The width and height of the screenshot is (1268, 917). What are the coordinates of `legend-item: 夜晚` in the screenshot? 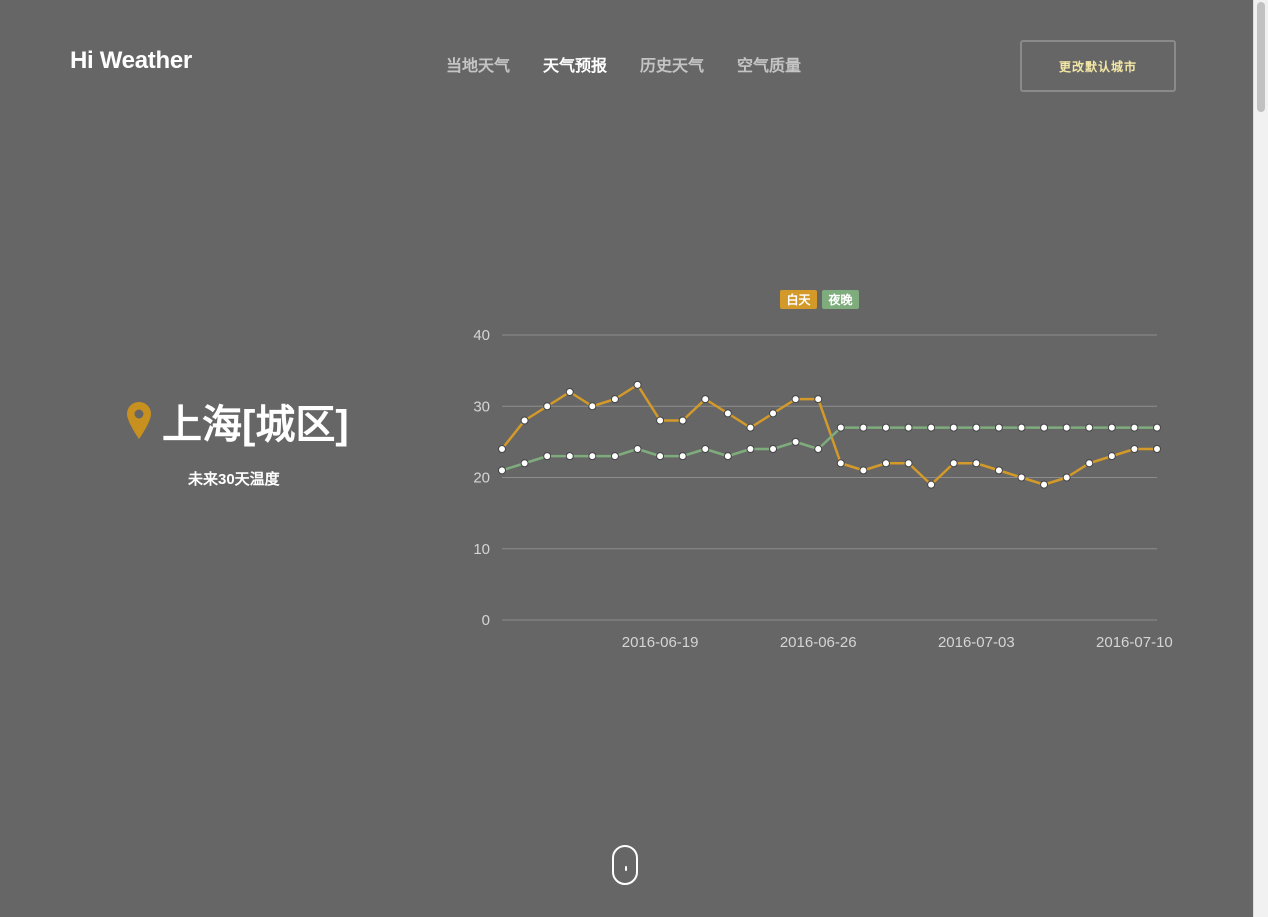 It's located at (840, 299).